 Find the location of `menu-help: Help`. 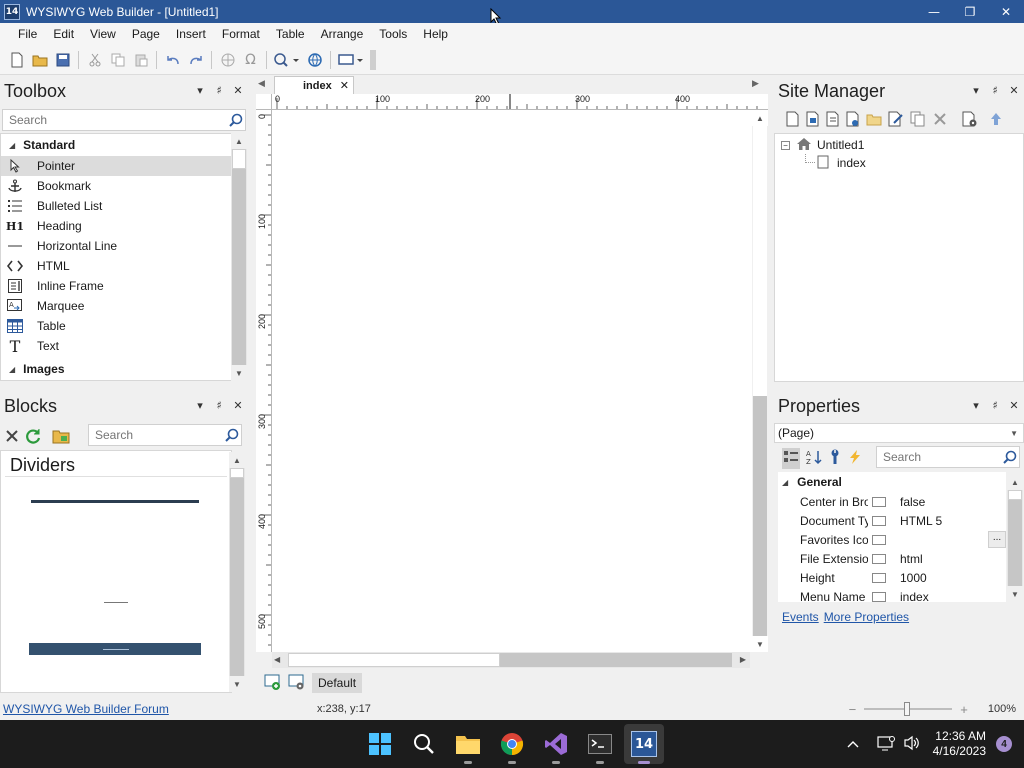

menu-help: Help is located at coordinates (435, 34).